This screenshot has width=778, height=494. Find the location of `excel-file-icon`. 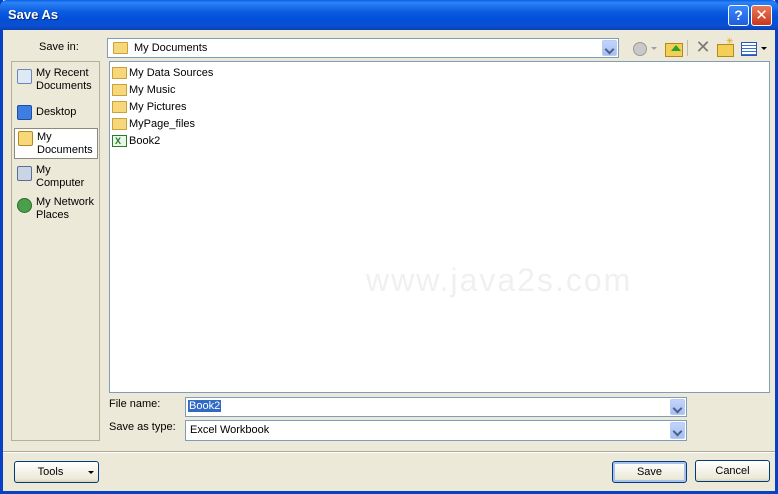

excel-file-icon is located at coordinates (119, 141).